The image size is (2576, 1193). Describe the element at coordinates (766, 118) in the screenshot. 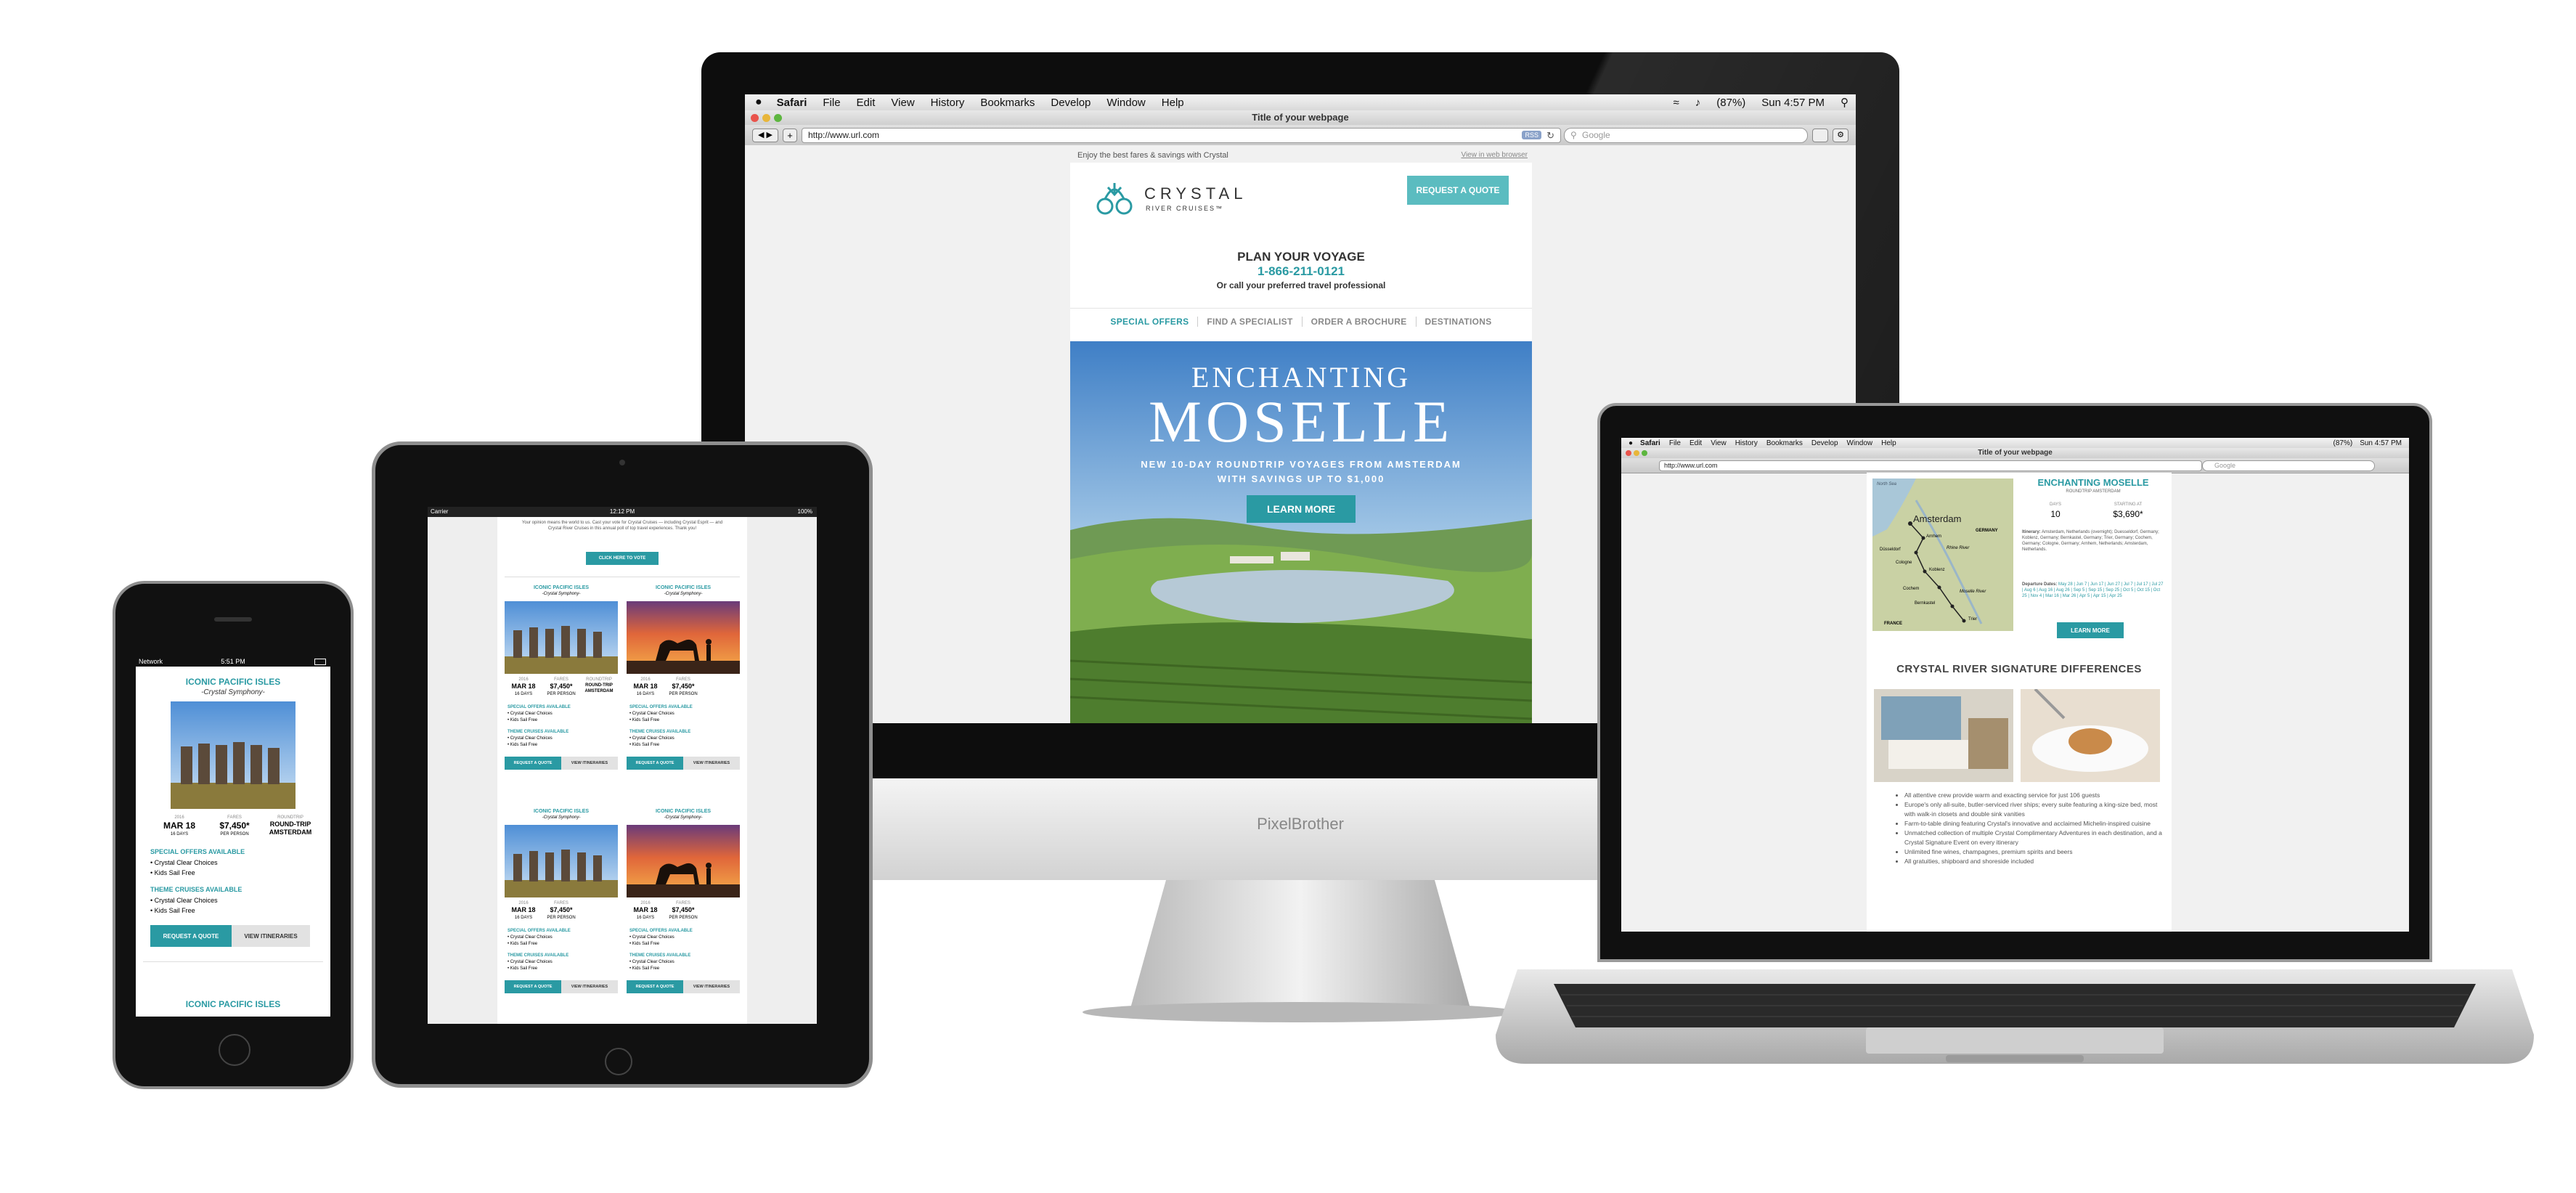

I see `minimize-window-icon` at that location.